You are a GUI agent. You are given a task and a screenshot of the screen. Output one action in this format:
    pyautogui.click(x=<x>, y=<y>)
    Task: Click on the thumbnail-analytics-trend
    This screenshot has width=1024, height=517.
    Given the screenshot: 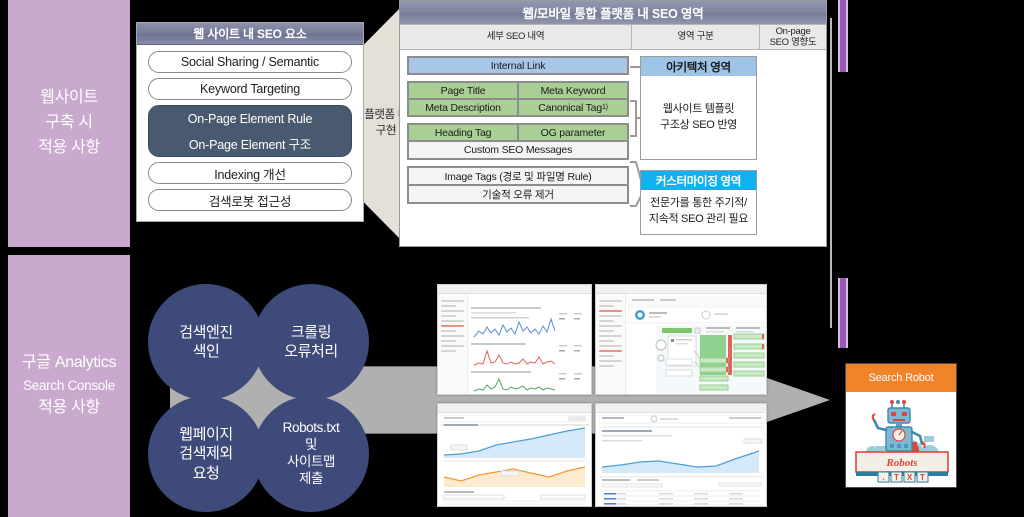 What is the action you would take?
    pyautogui.click(x=514, y=455)
    